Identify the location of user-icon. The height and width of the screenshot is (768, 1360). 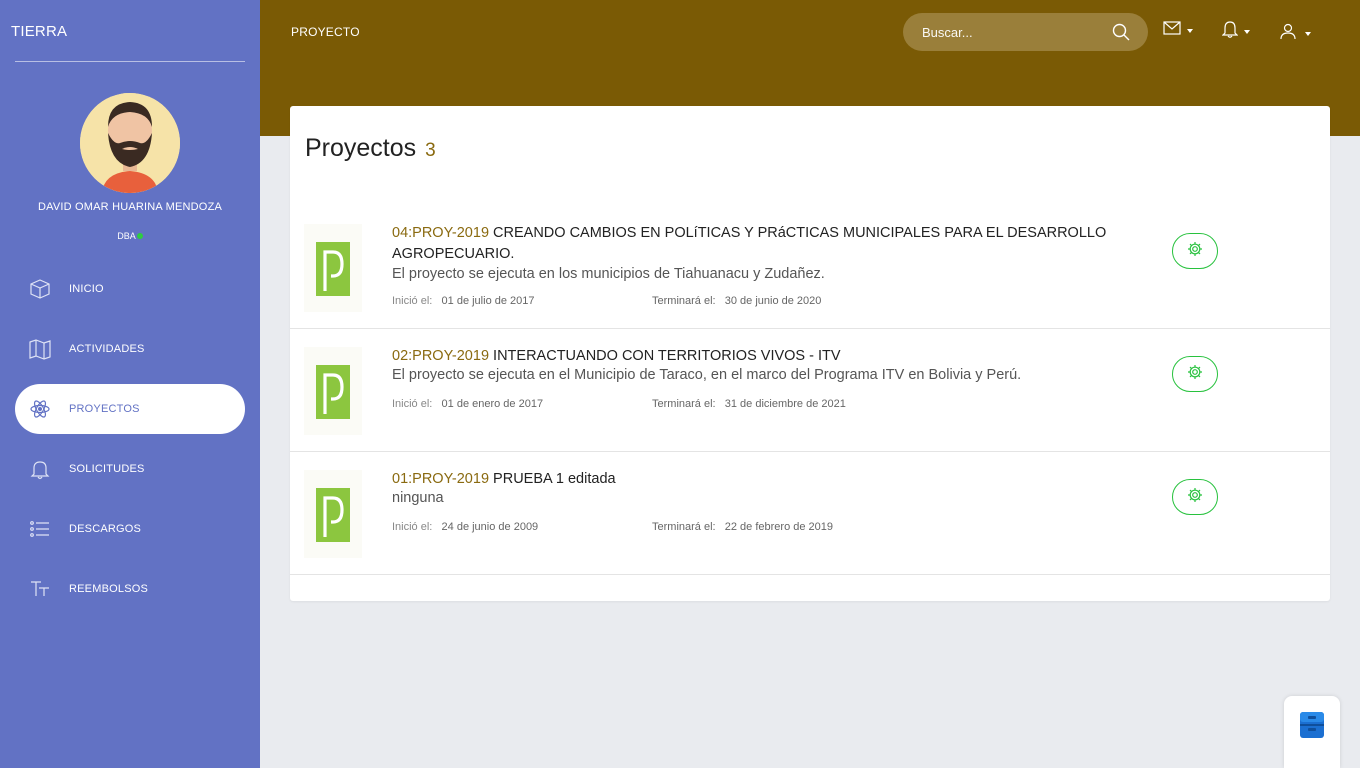
(1288, 33).